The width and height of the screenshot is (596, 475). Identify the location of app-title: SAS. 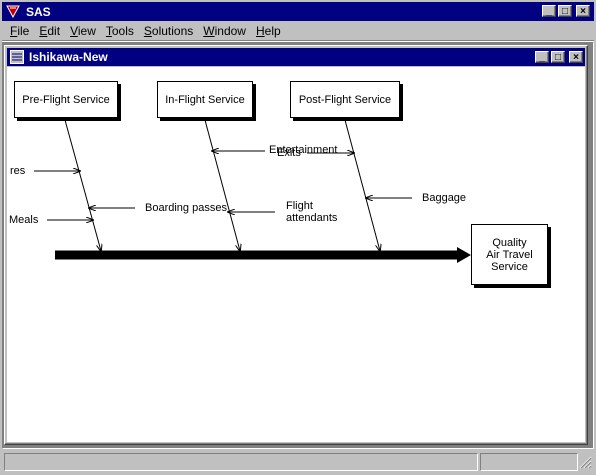
(38, 12).